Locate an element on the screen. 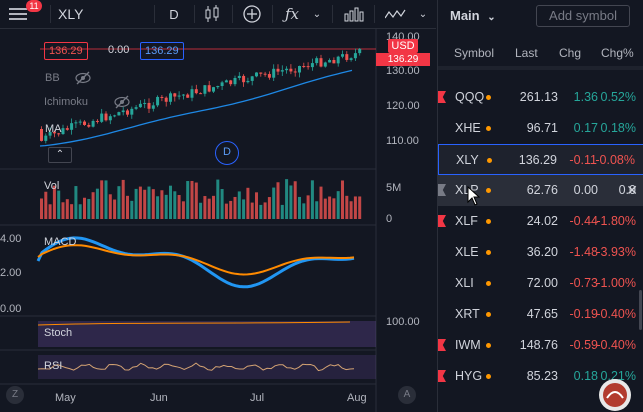 Image resolution: width=643 pixels, height=412 pixels. row-symbol: XLF is located at coordinates (466, 221).